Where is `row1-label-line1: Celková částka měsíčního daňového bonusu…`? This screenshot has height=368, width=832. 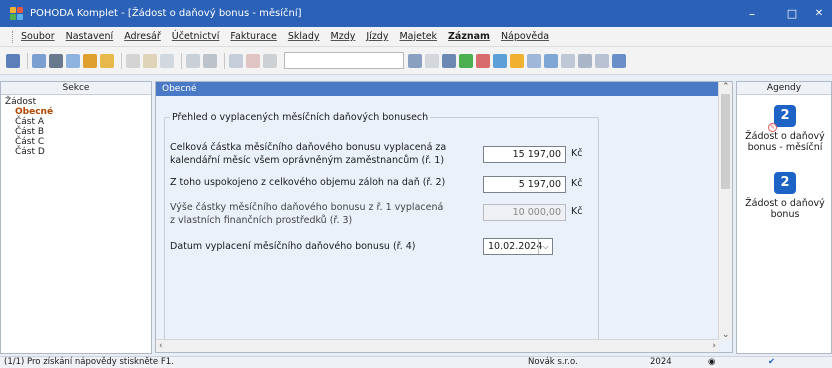
row1-label-line1: Celková částka měsíčního daňového bonusu… is located at coordinates (308, 147).